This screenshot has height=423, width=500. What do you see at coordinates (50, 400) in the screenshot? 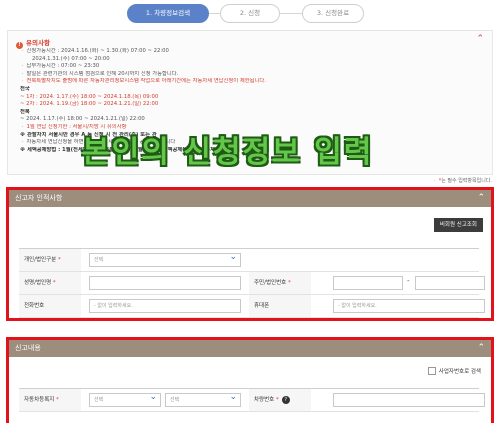
I see `region-label: 자동차등록지 *` at bounding box center [50, 400].